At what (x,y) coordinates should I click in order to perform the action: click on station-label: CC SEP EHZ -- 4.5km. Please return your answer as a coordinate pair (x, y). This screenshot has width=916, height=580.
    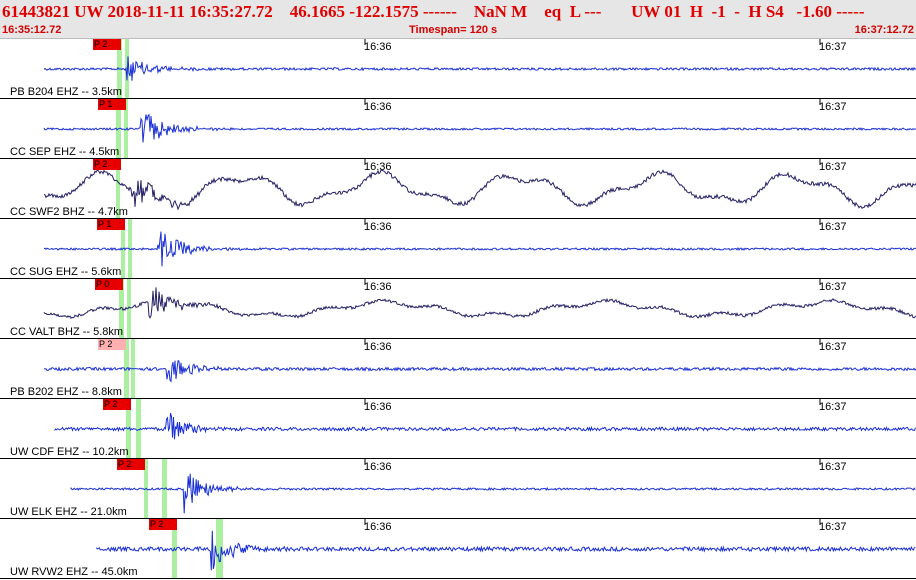
    Looking at the image, I should click on (65, 152).